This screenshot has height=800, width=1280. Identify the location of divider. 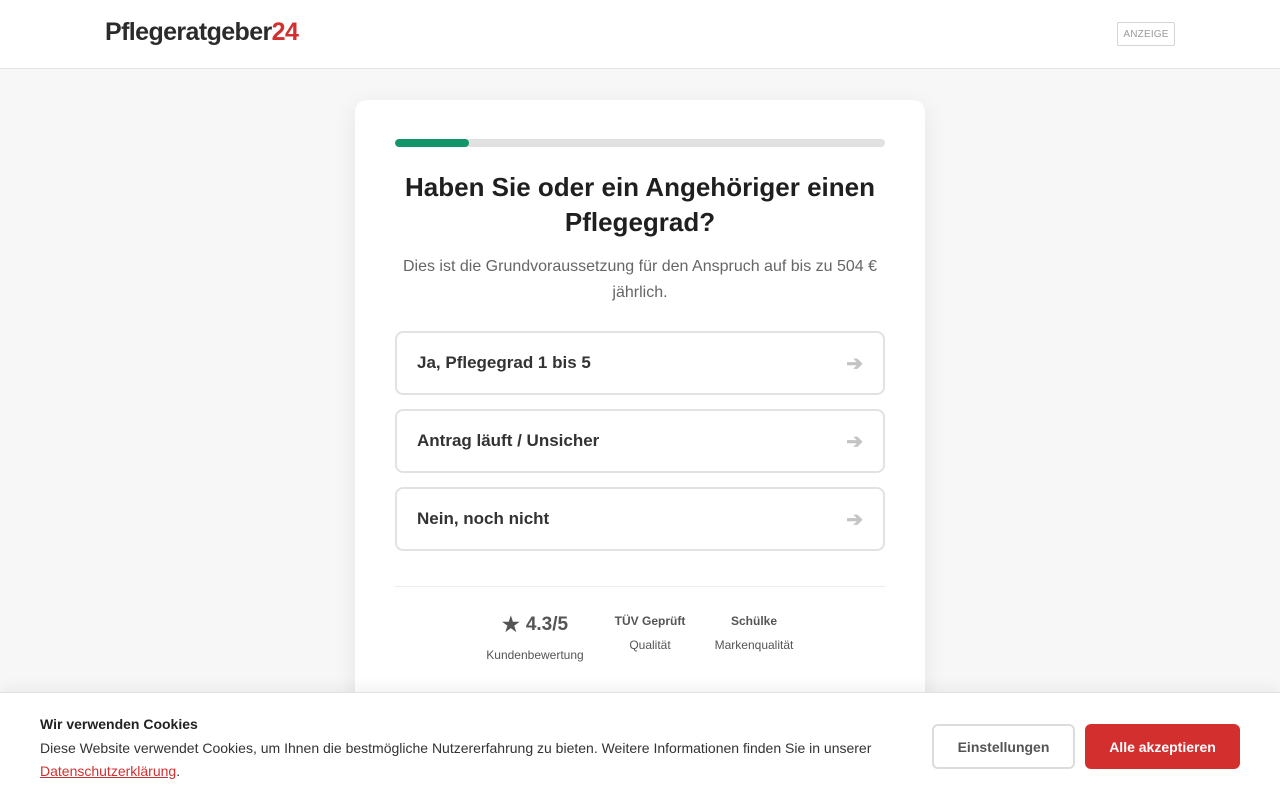
(640, 586).